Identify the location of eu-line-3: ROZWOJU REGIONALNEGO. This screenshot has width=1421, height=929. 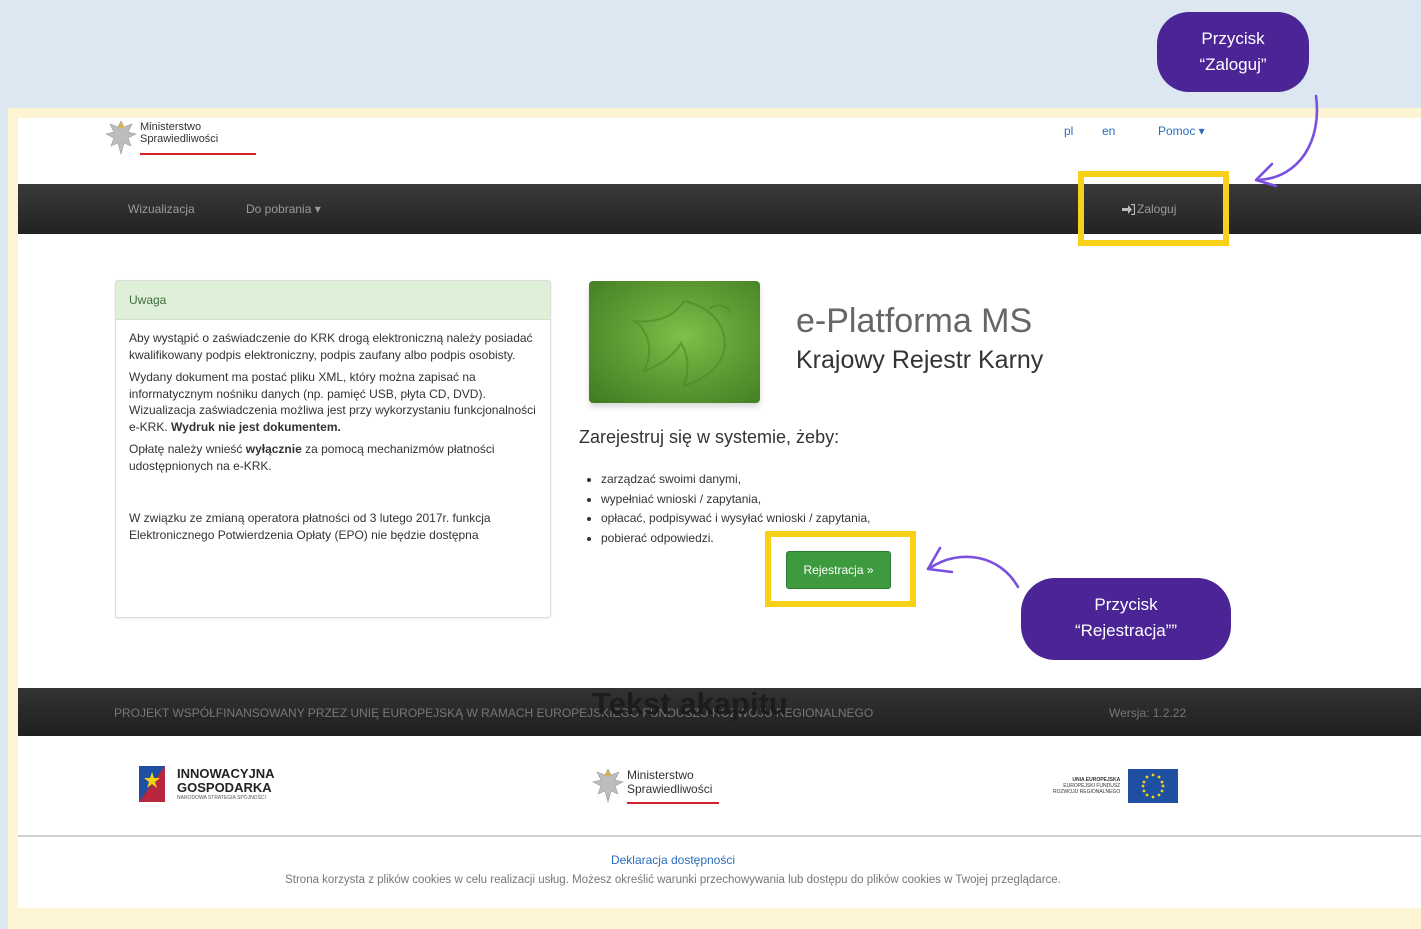
(1087, 792).